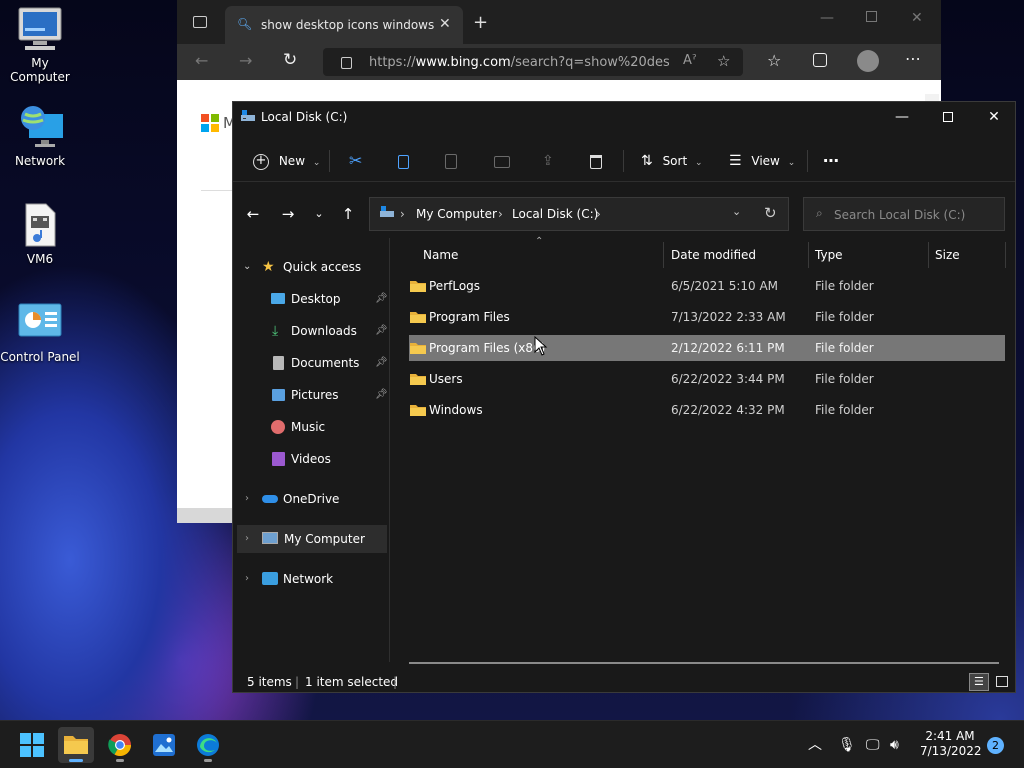 The image size is (1024, 768). Describe the element at coordinates (311, 499) in the screenshot. I see `sidebar-item-onedrive: › OneDrive` at that location.